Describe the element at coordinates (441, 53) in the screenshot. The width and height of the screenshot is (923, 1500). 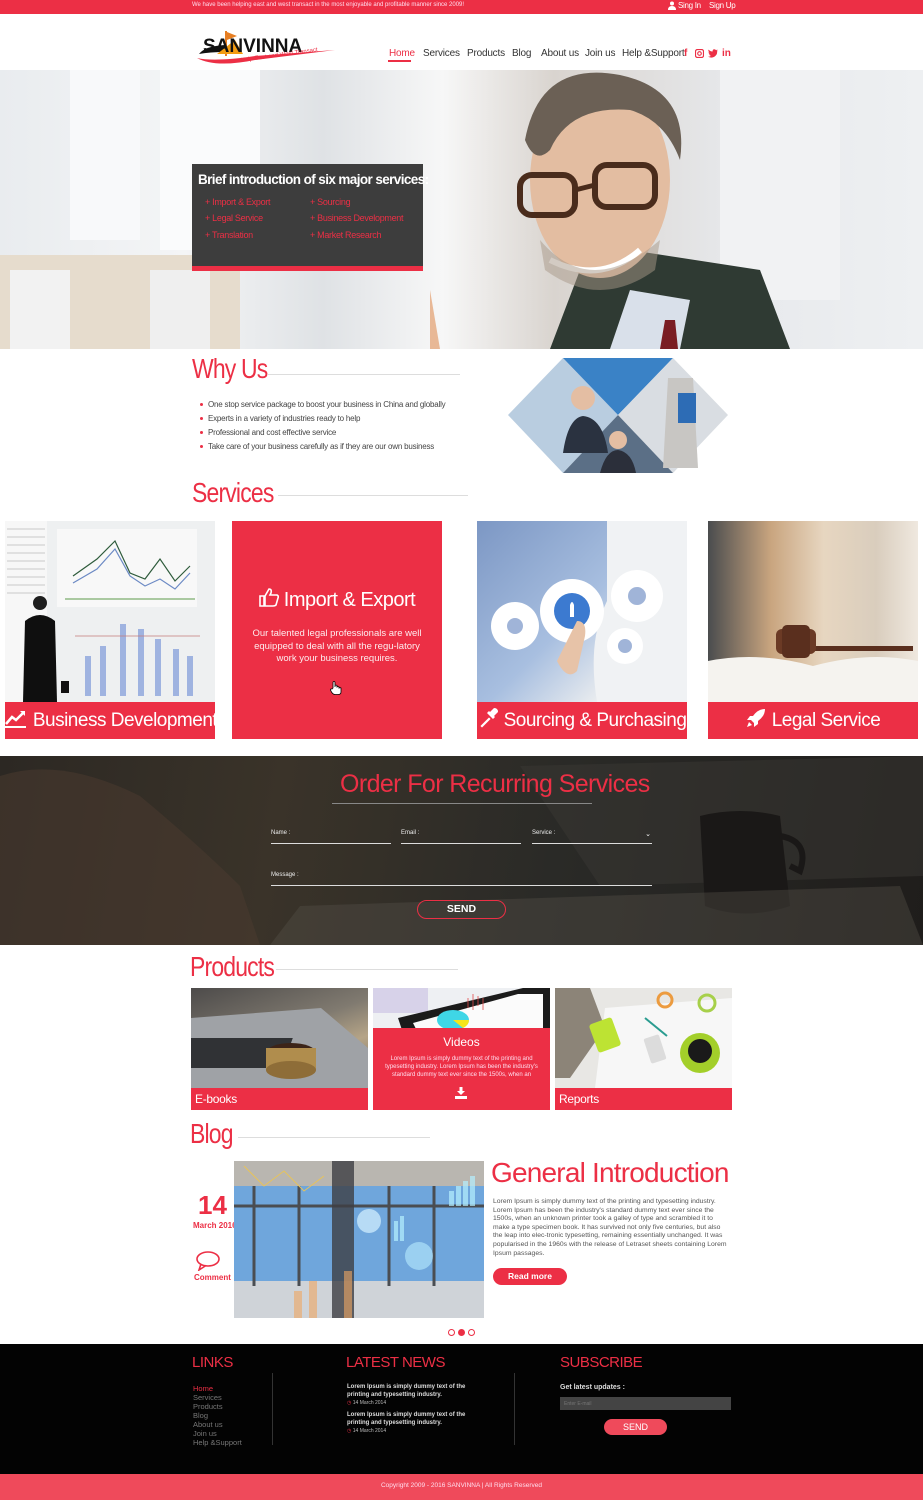
I see `nav-services: Services` at that location.